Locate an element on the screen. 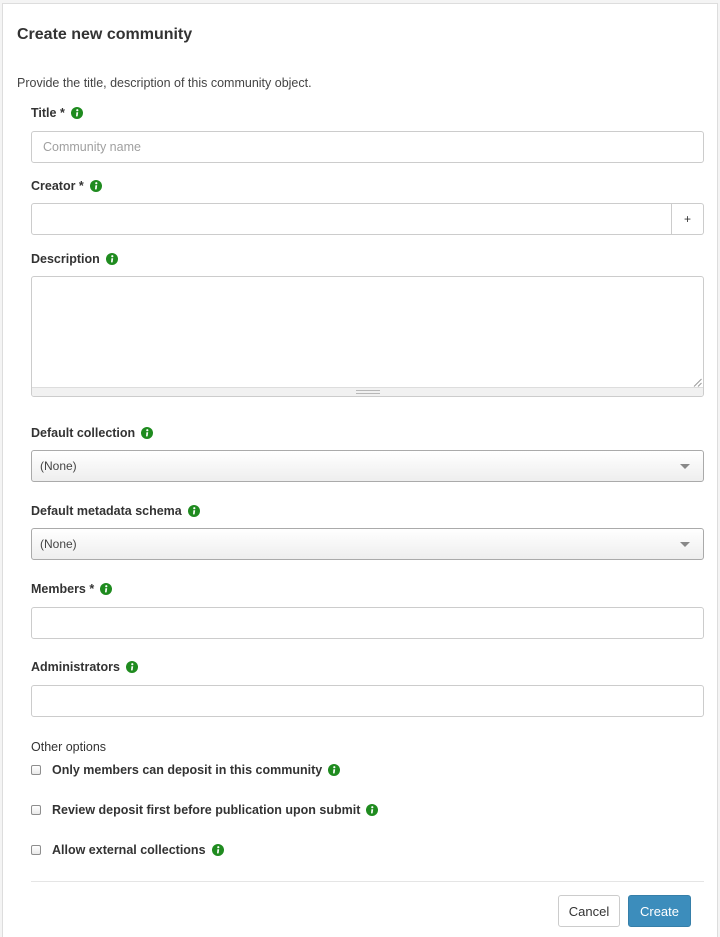 This screenshot has height=937, width=720. review-deposit-checkbox is located at coordinates (36, 810).